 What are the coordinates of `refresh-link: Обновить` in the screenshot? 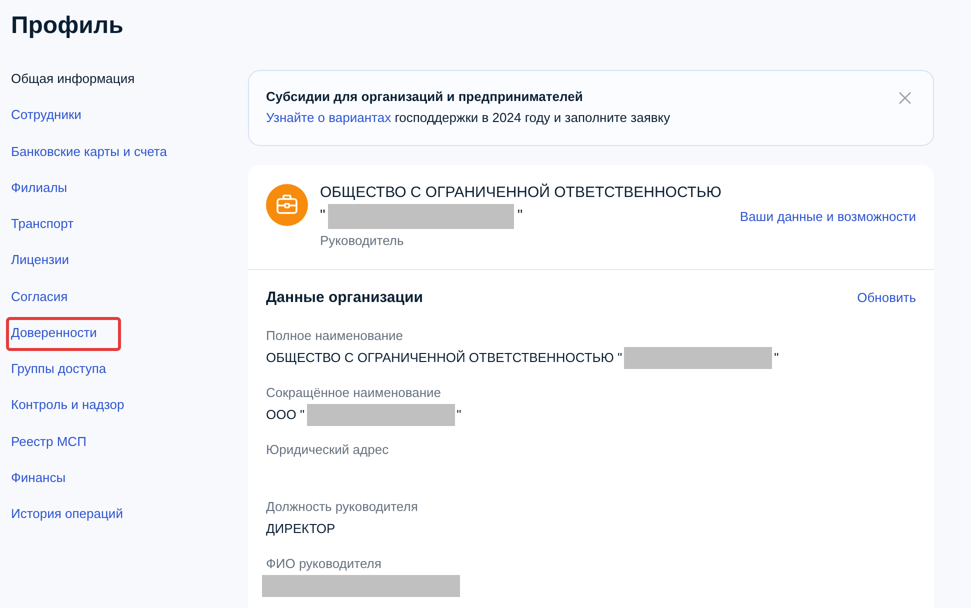 It's located at (886, 298).